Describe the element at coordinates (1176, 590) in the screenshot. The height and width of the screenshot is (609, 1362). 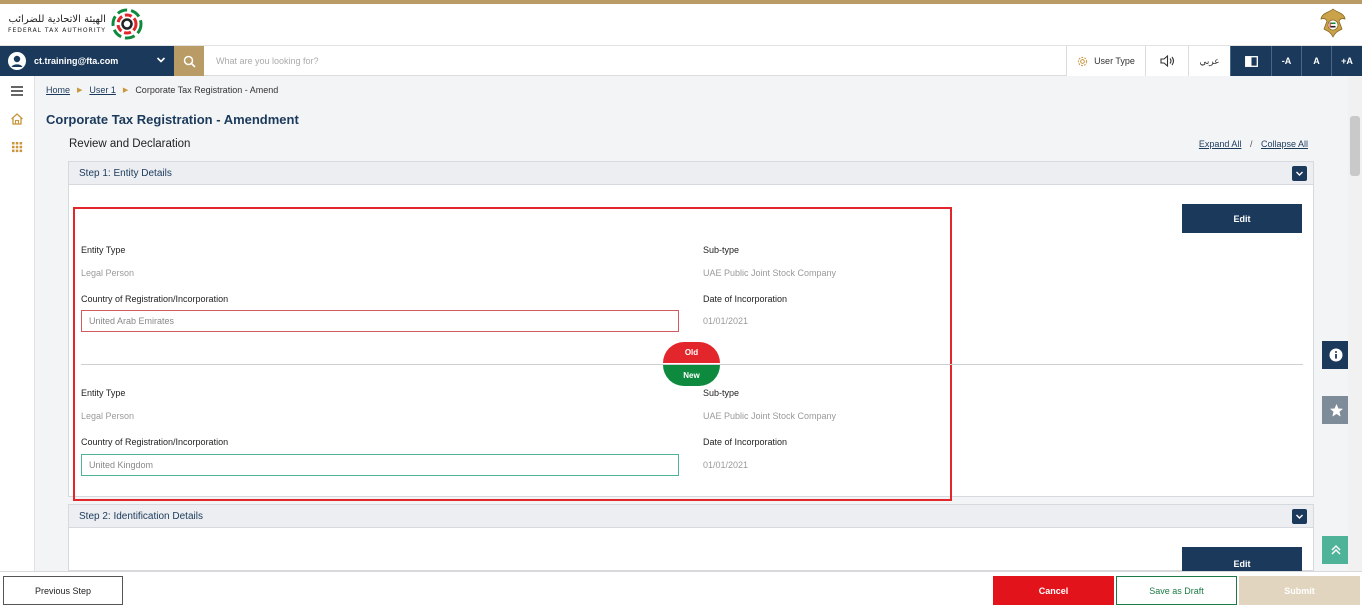
I see `save-as-draft-button: Save as Draft` at that location.